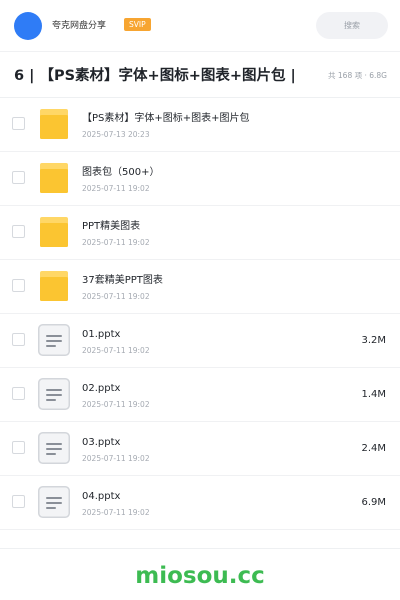 The width and height of the screenshot is (400, 600). What do you see at coordinates (28, 26) in the screenshot?
I see `avatar` at bounding box center [28, 26].